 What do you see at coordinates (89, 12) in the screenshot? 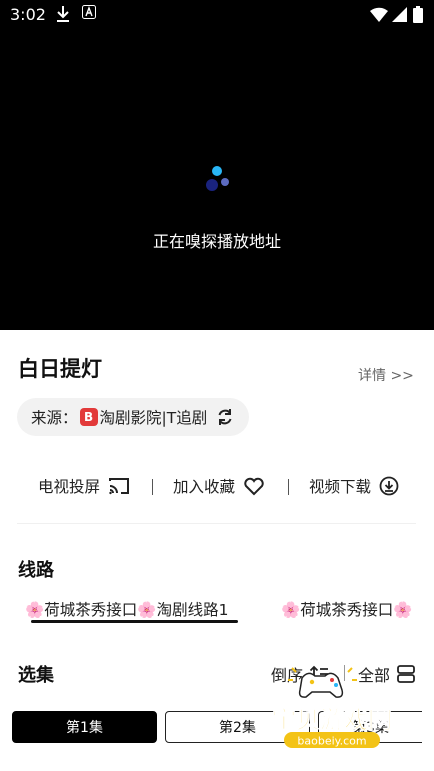
I see `keyboard-notification-icon` at bounding box center [89, 12].